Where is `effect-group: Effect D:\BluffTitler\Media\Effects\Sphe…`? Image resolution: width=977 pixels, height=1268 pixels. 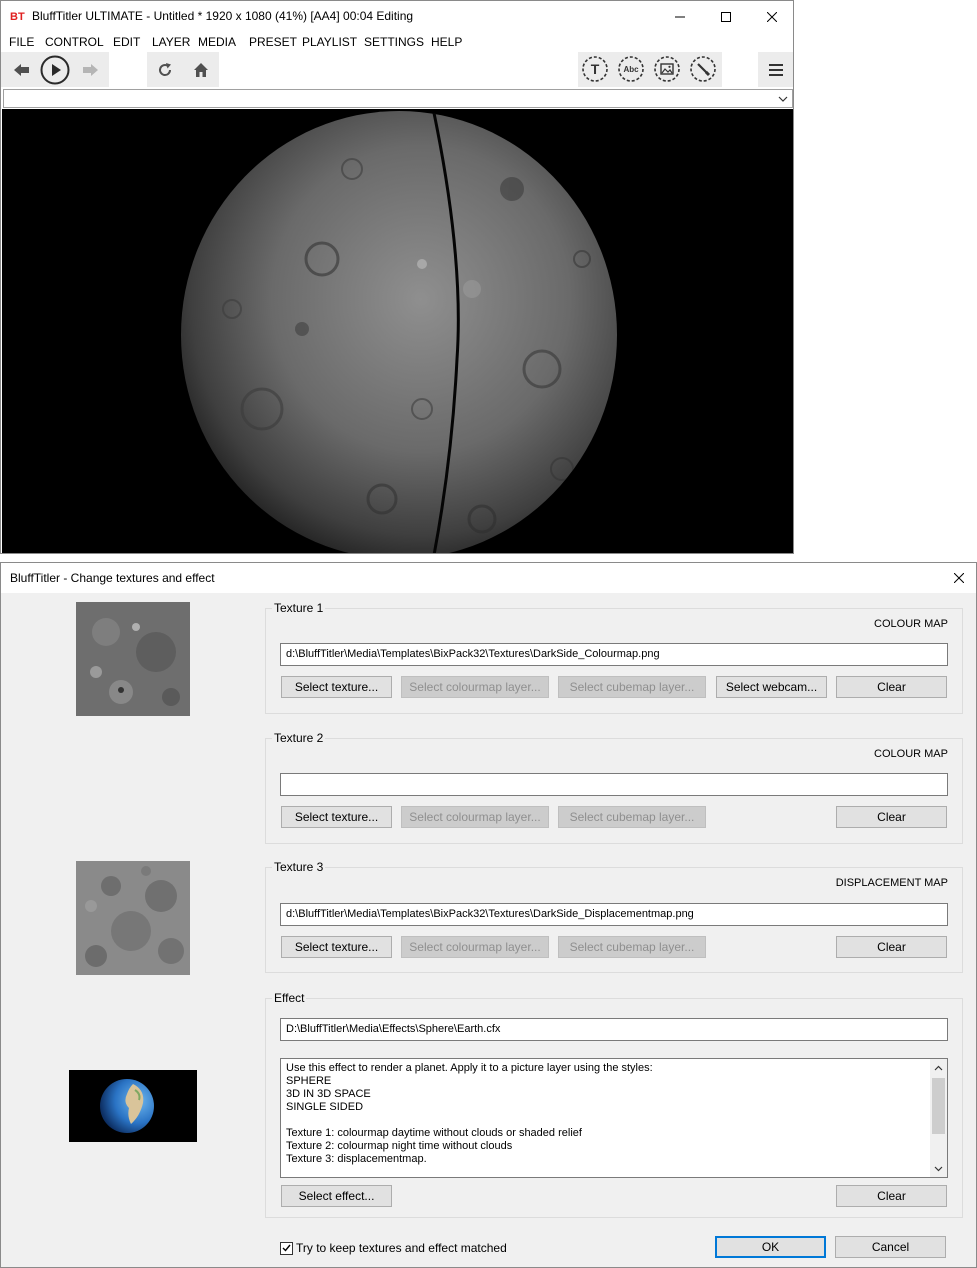 effect-group: Effect D:\BluffTitler\Media\Effects\Sphe… is located at coordinates (614, 1104).